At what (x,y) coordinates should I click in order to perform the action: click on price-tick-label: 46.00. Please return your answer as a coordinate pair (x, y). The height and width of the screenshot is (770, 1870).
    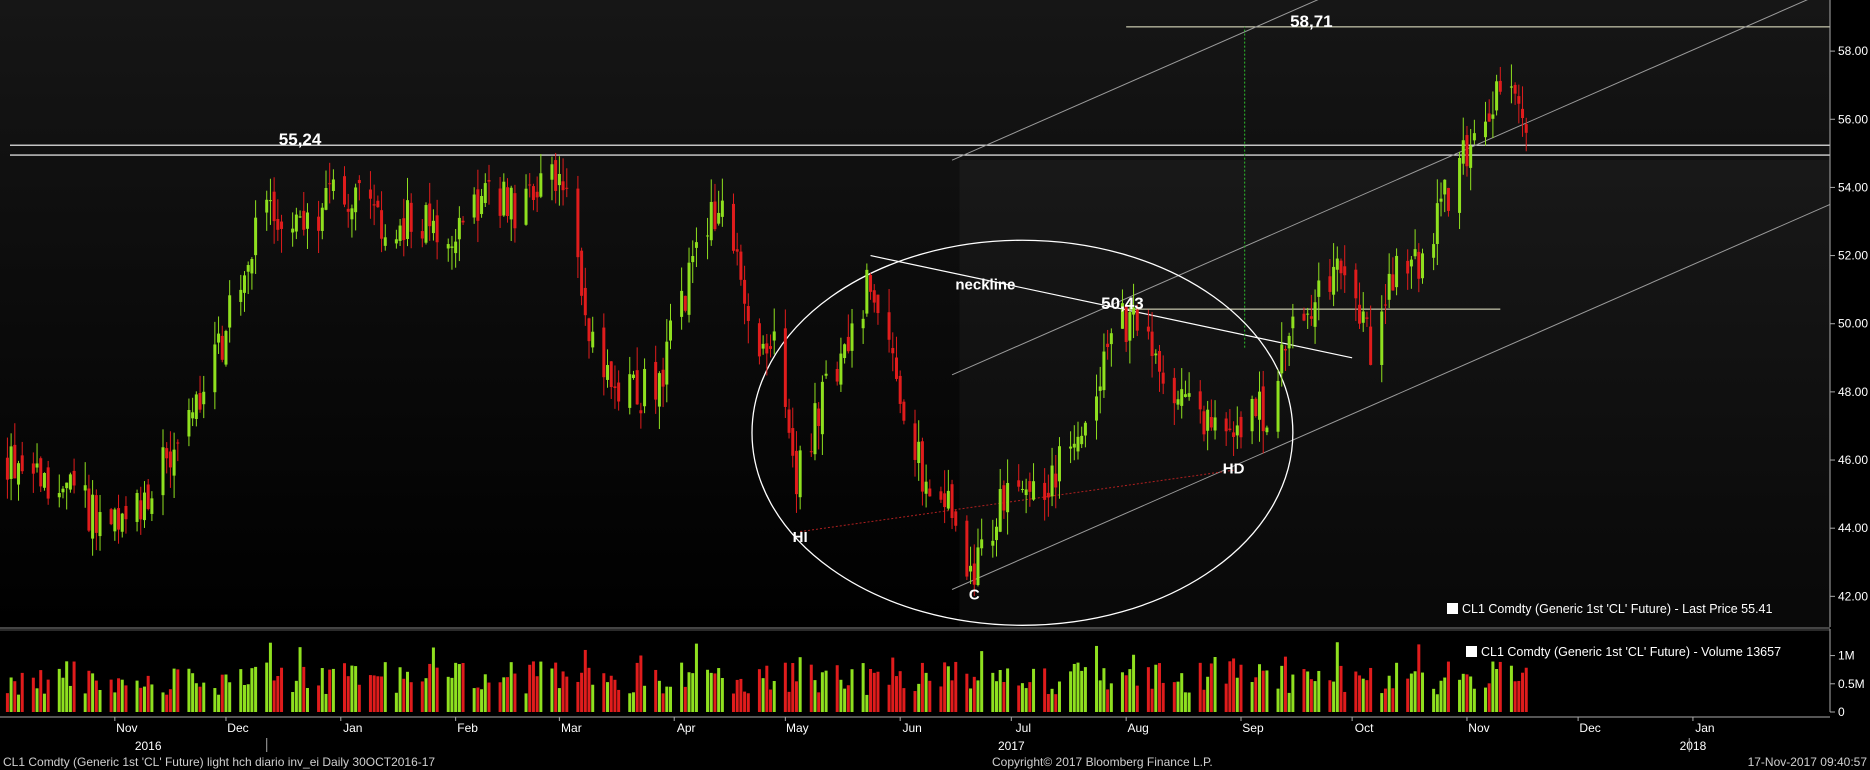
    Looking at the image, I should click on (1853, 460).